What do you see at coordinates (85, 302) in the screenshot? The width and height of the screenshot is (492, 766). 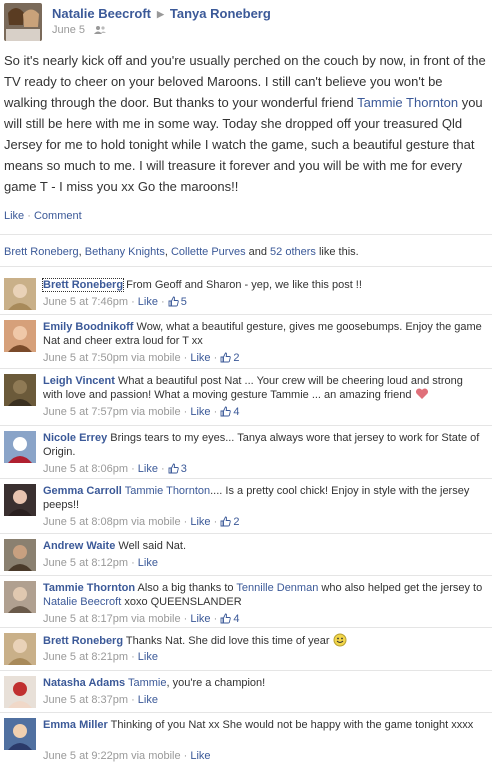 I see `comment-timestamp: June 5 at 7:46pm` at bounding box center [85, 302].